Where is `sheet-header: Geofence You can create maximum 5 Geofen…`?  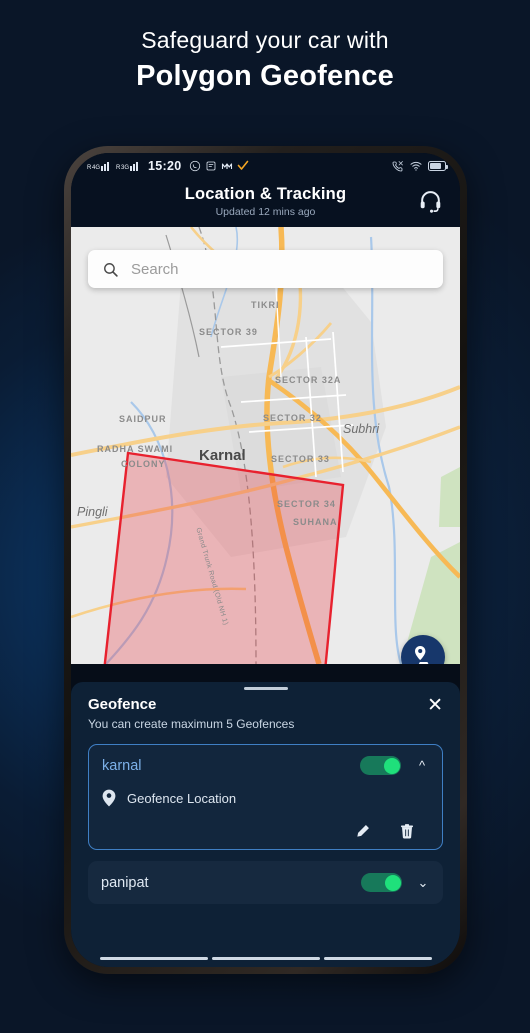 sheet-header: Geofence You can create maximum 5 Geofen… is located at coordinates (265, 713).